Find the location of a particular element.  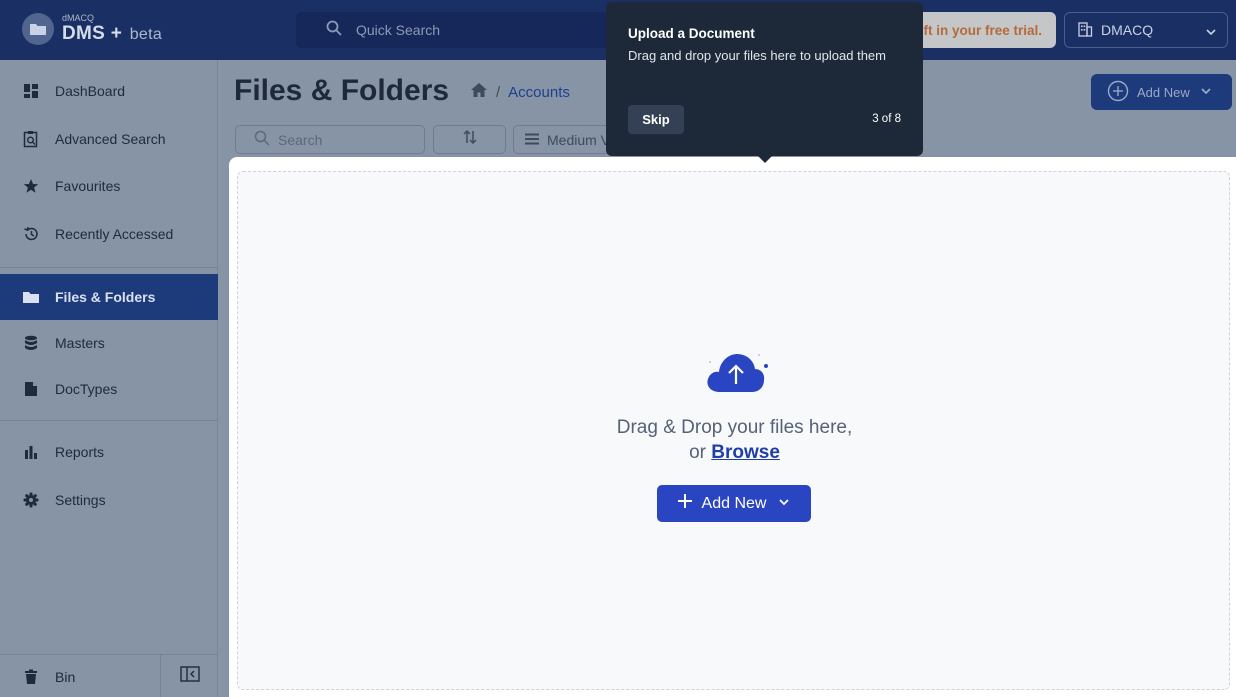

home-icon is located at coordinates (479, 92).